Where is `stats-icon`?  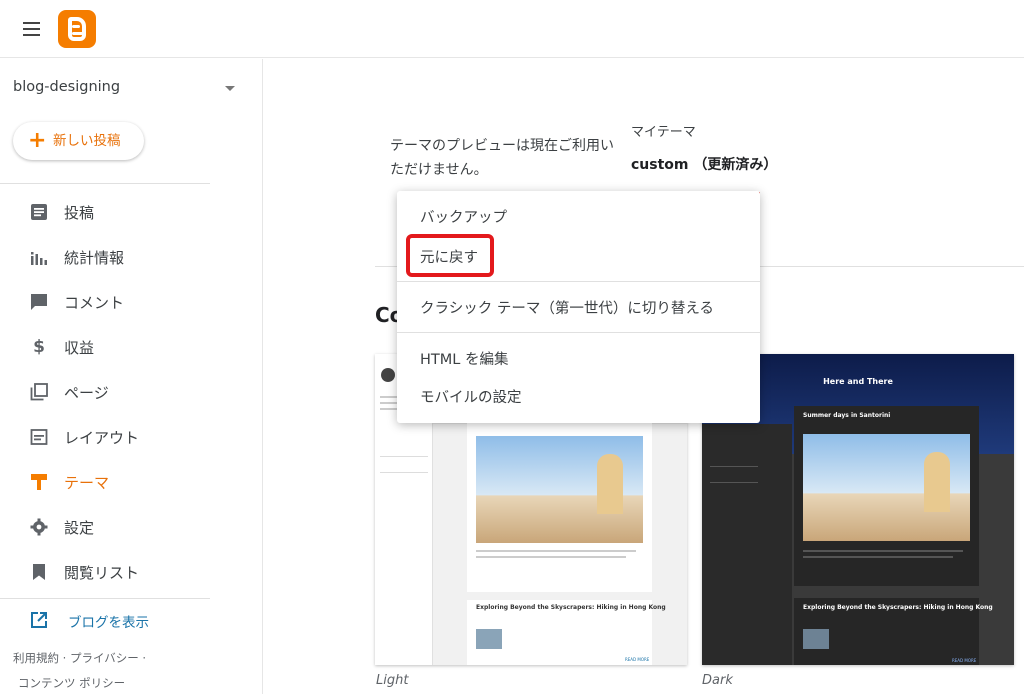 stats-icon is located at coordinates (39, 258).